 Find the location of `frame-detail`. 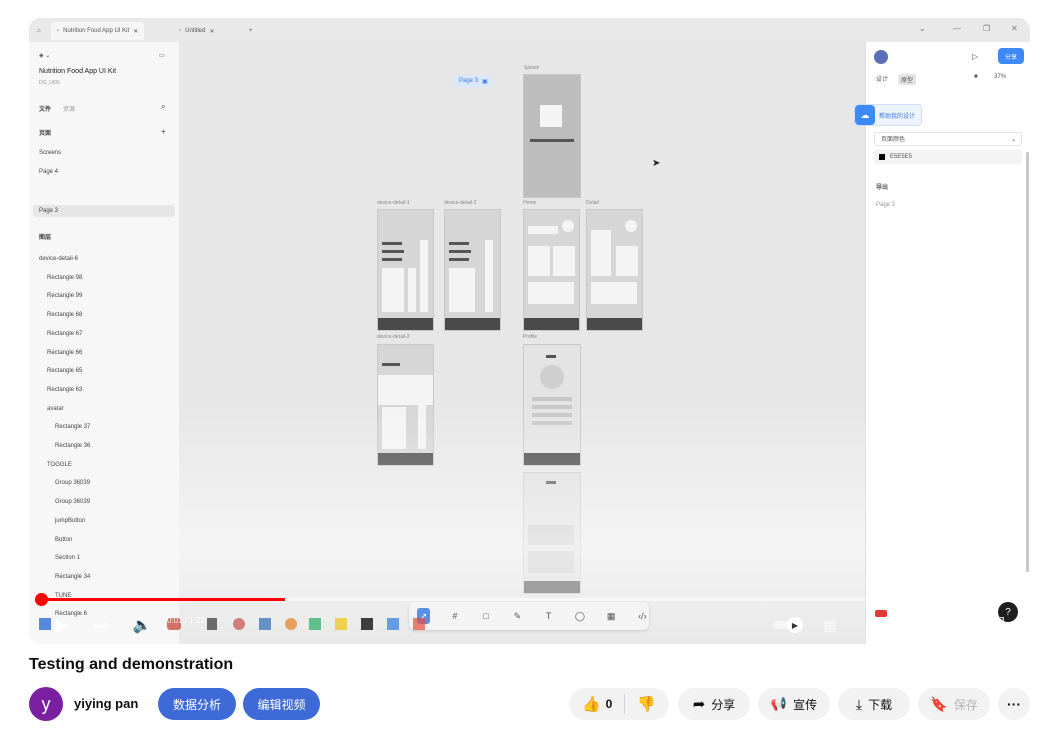

frame-detail is located at coordinates (614, 270).